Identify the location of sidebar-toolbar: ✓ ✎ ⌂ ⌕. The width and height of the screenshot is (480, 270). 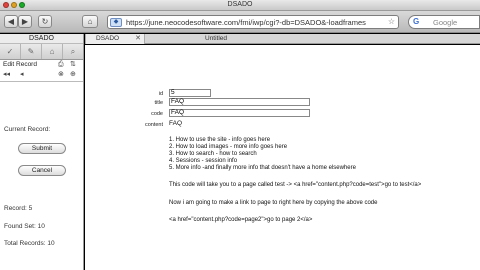
(41, 52).